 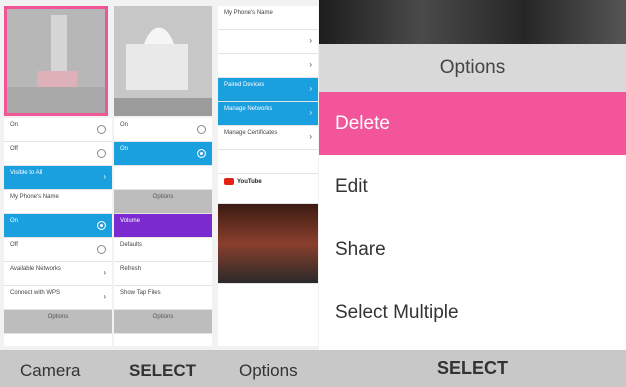 What do you see at coordinates (162, 371) in the screenshot?
I see `softkey-center-select: SELECT` at bounding box center [162, 371].